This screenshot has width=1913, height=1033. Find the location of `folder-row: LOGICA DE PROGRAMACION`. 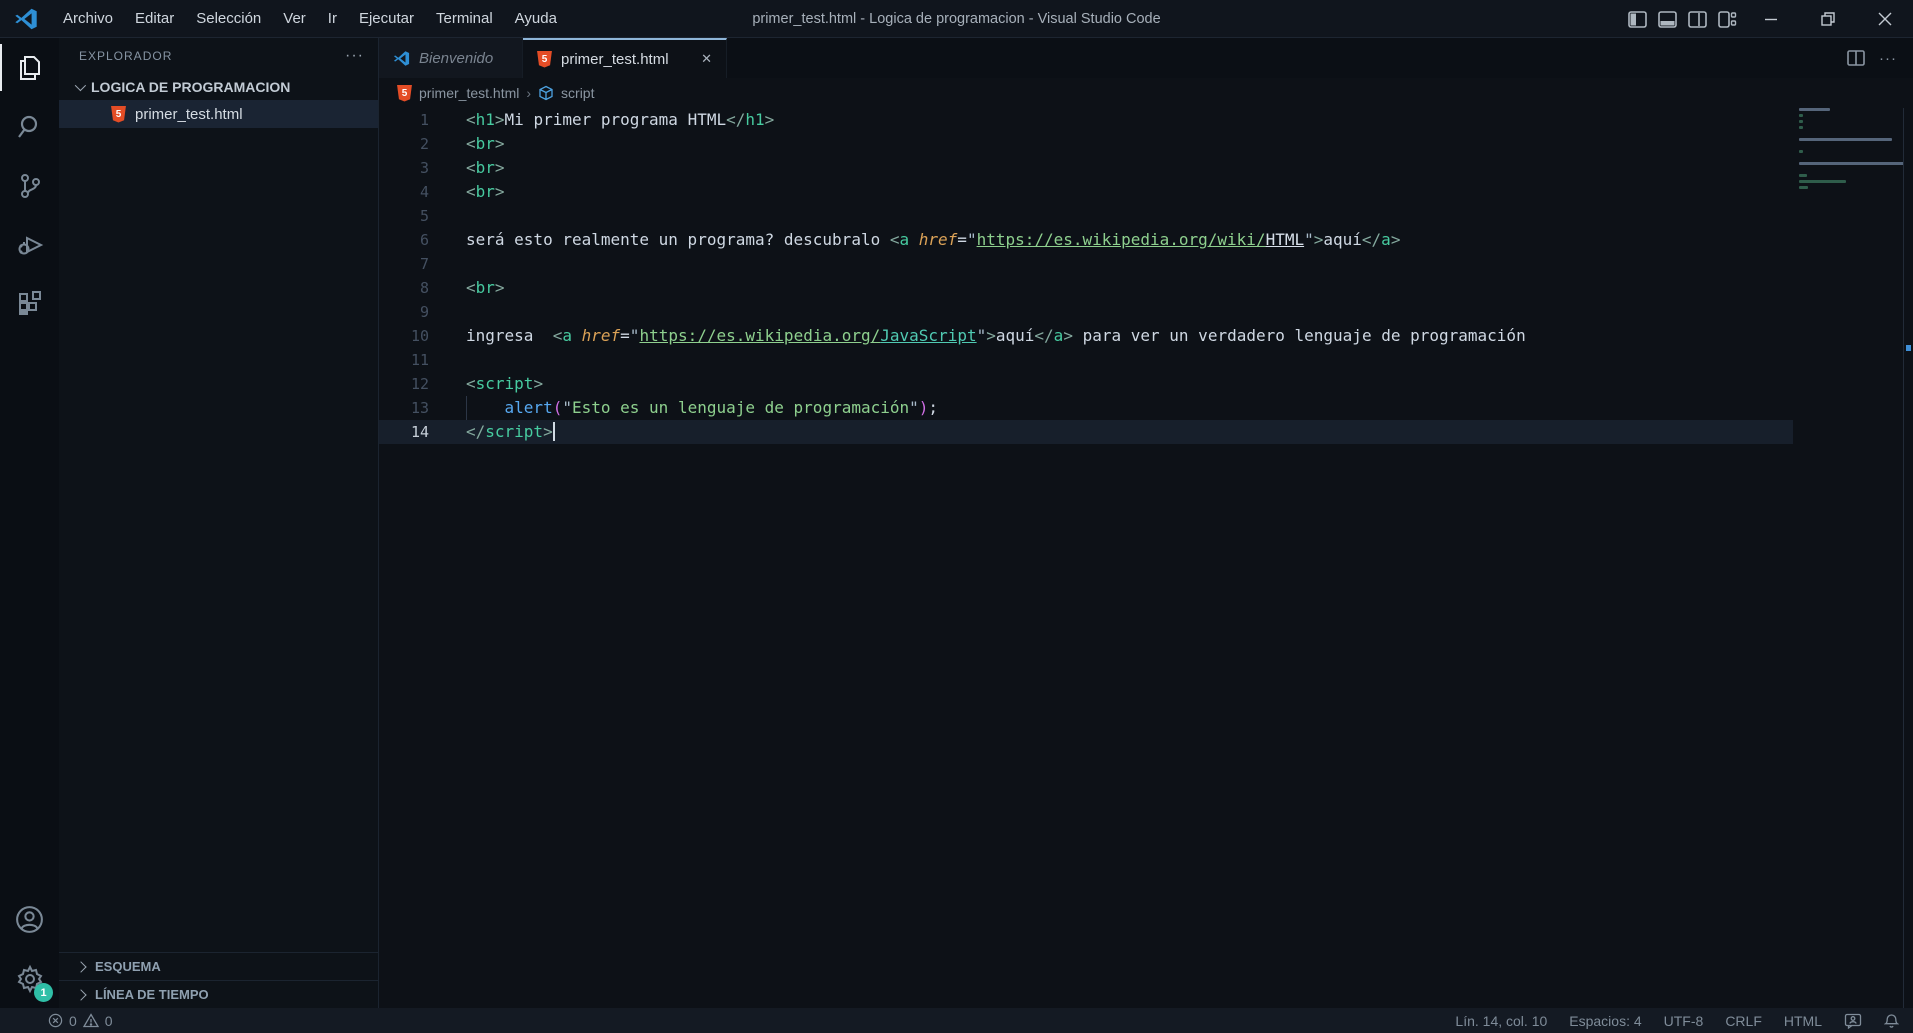

folder-row: LOGICA DE PROGRAMACION is located at coordinates (218, 87).